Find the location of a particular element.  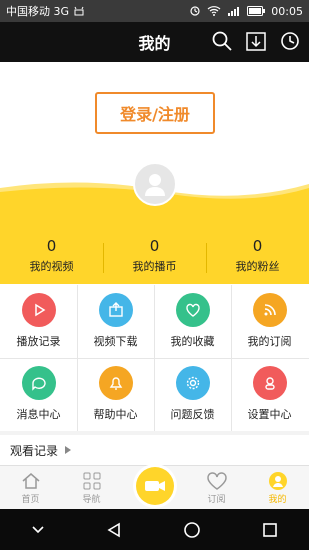

home-icon is located at coordinates (30, 481).